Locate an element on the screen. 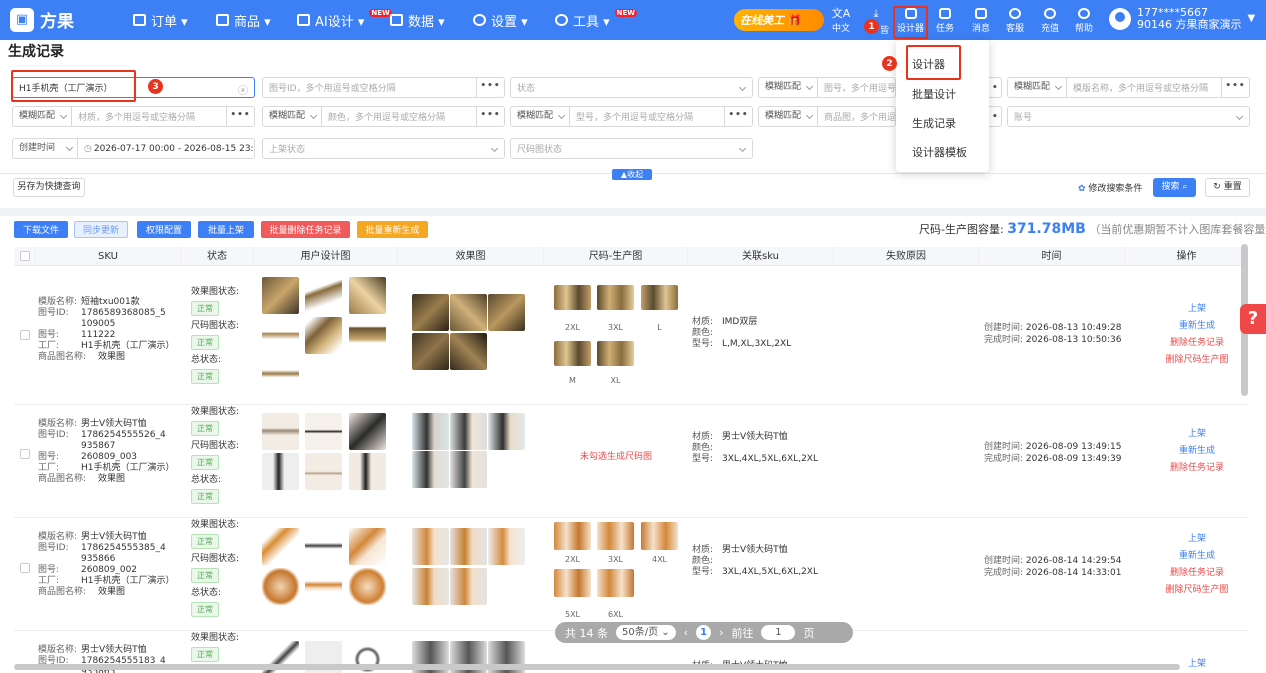 This screenshot has height=673, width=1266. menu-item-designer-templates: 设计器模板 is located at coordinates (939, 152).